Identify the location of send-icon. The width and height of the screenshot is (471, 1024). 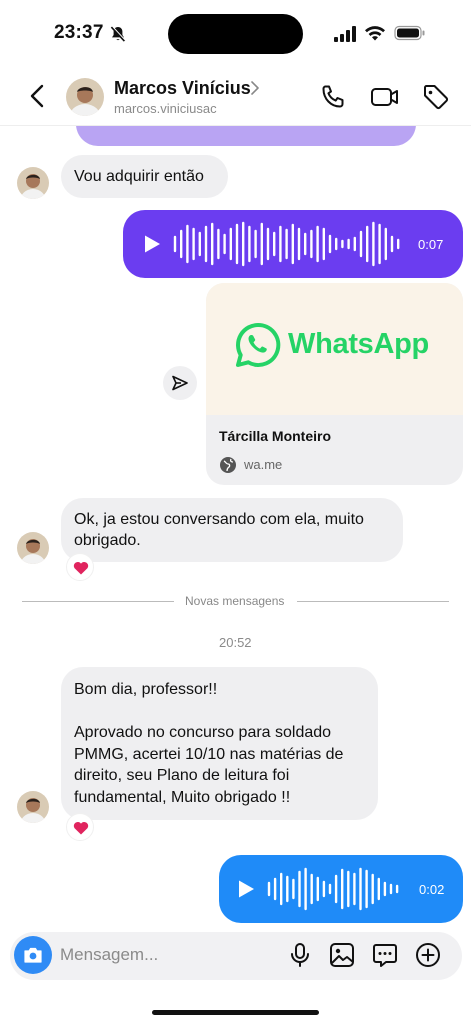
(180, 383).